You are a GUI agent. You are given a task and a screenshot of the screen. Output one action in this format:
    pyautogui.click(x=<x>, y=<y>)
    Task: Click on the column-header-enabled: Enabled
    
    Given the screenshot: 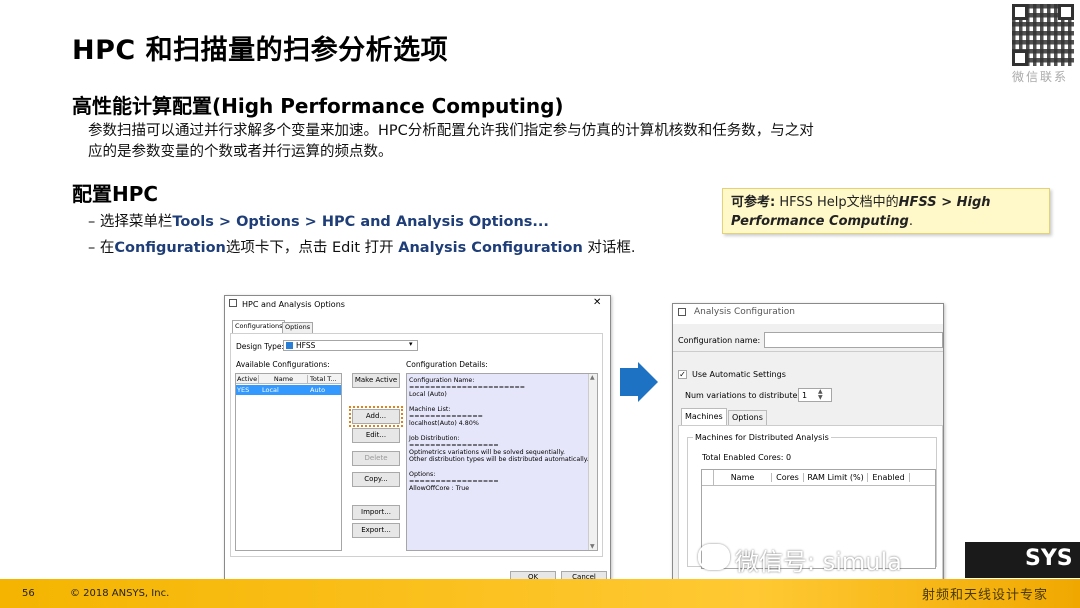 What is the action you would take?
    pyautogui.click(x=889, y=477)
    